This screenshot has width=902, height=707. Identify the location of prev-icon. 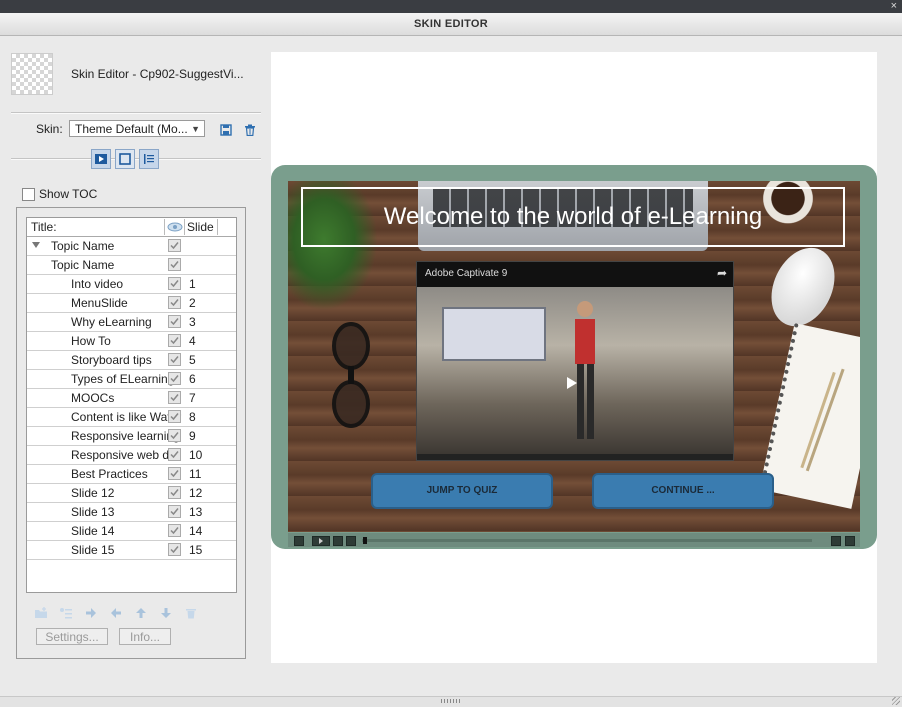
(338, 541).